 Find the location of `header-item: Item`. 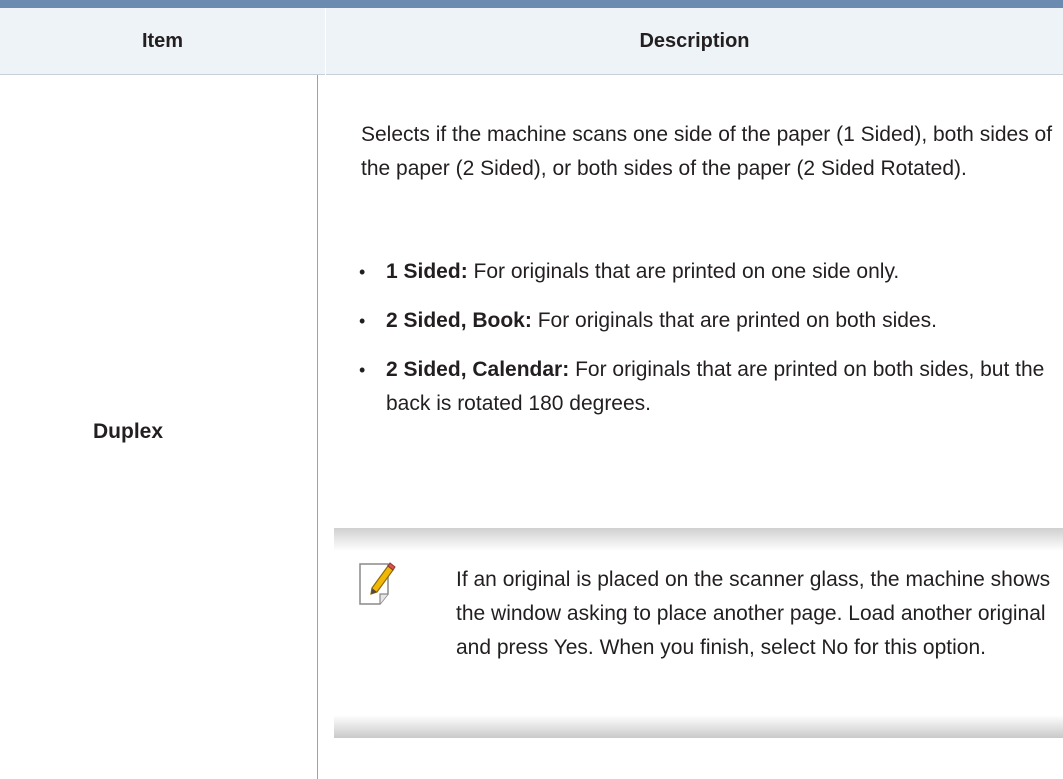

header-item: Item is located at coordinates (162, 41).